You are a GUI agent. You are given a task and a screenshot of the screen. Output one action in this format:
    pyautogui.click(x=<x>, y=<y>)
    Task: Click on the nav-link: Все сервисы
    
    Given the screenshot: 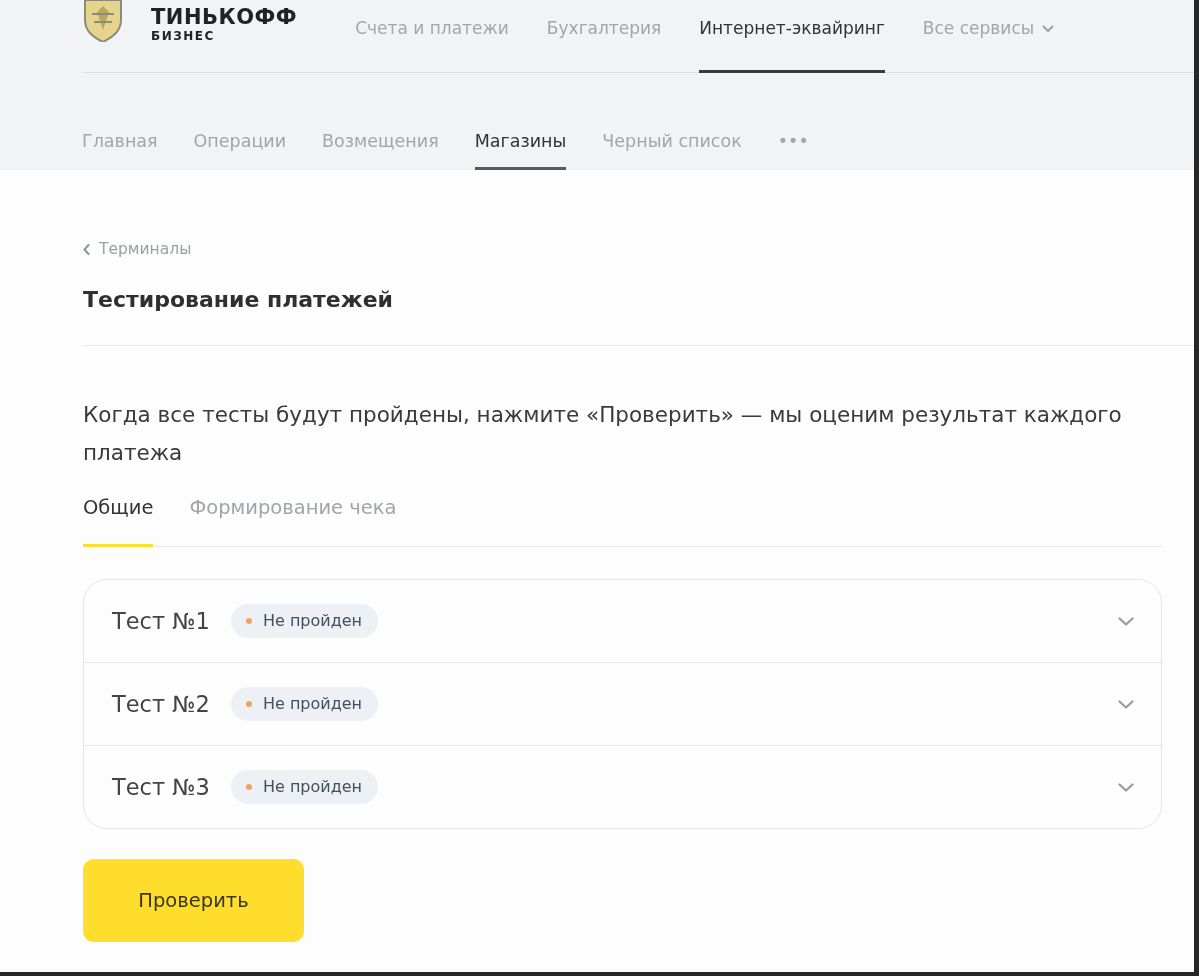 What is the action you would take?
    pyautogui.click(x=988, y=36)
    